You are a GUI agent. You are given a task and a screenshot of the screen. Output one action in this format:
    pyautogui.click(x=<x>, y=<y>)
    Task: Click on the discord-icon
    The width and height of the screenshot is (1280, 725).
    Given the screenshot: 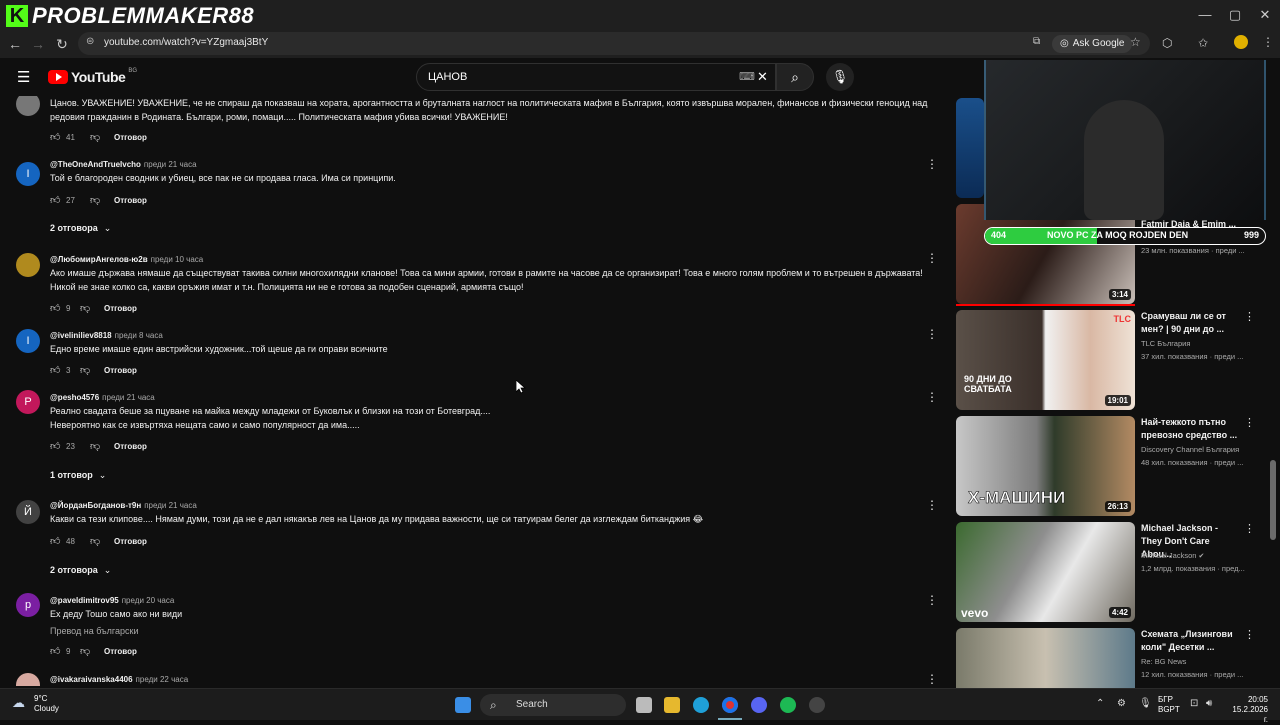 What is the action you would take?
    pyautogui.click(x=759, y=705)
    